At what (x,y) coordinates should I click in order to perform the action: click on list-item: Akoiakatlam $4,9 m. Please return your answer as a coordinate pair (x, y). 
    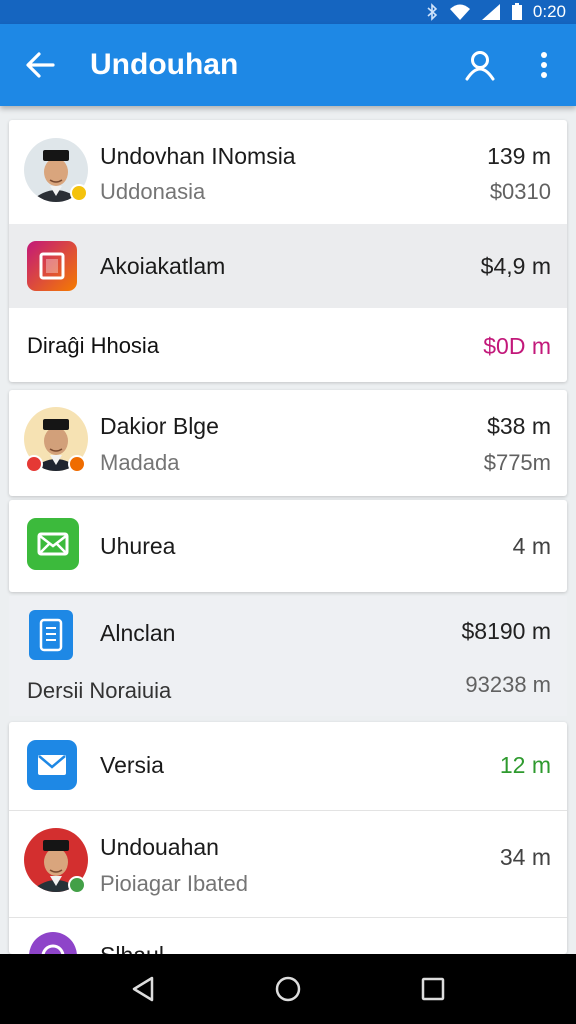
    Looking at the image, I should click on (288, 266).